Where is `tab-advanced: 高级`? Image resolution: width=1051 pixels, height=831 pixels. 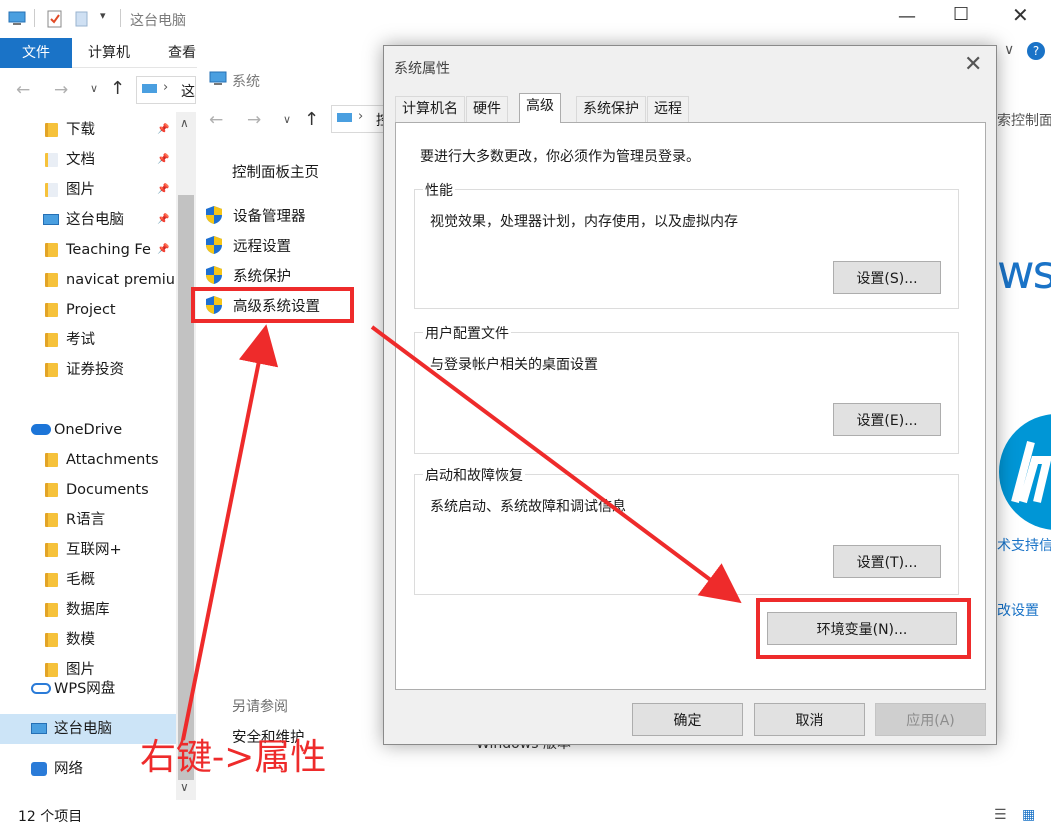 tab-advanced: 高级 is located at coordinates (540, 108).